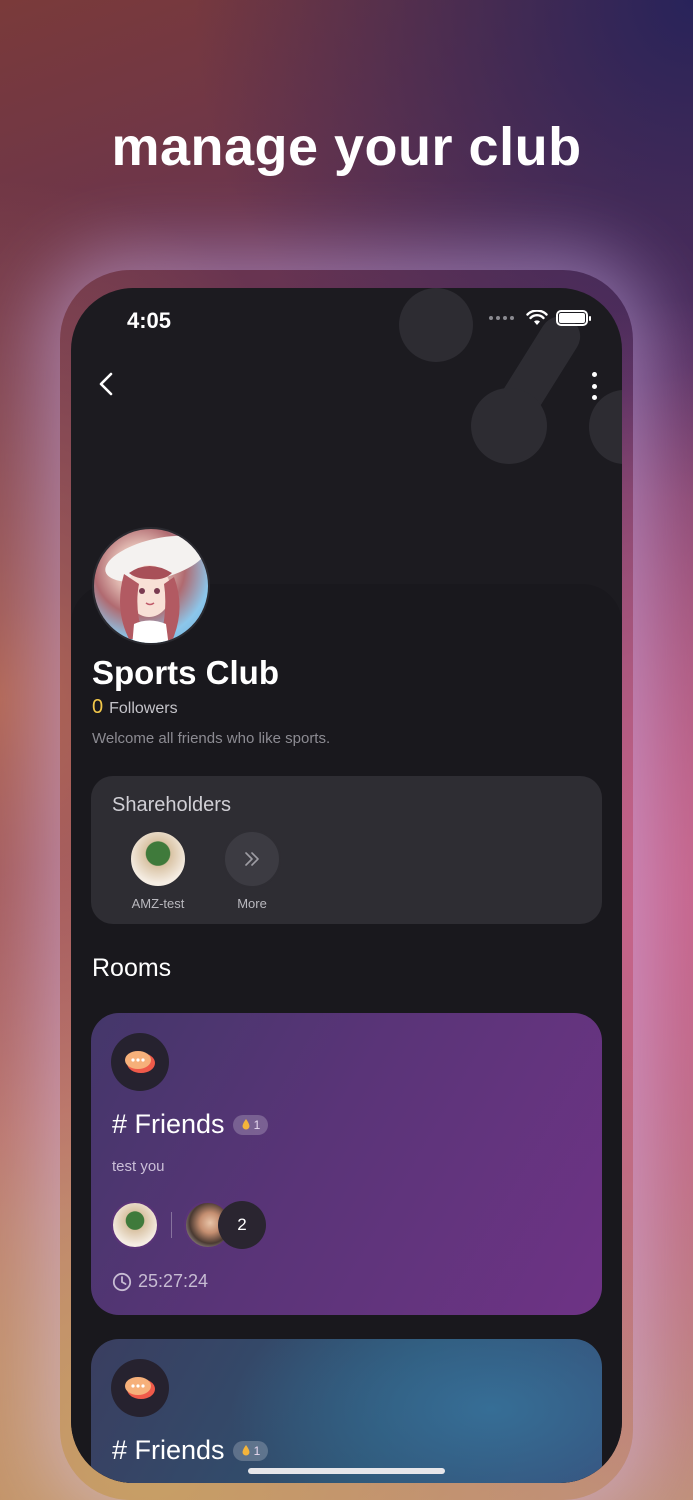 This screenshot has height=1500, width=693. What do you see at coordinates (346, 1411) in the screenshot?
I see `room-card: # Friends 1` at bounding box center [346, 1411].